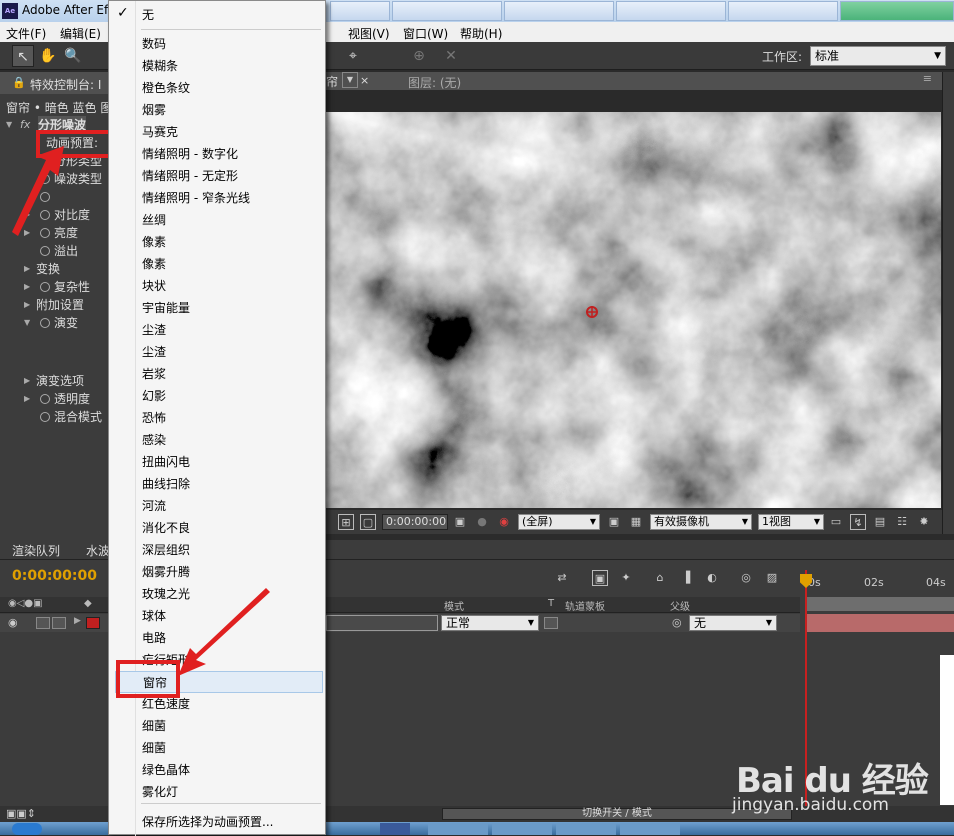 This screenshot has height=836, width=954. What do you see at coordinates (55, 323) in the screenshot?
I see `param-row: ▼ 演变` at bounding box center [55, 323].